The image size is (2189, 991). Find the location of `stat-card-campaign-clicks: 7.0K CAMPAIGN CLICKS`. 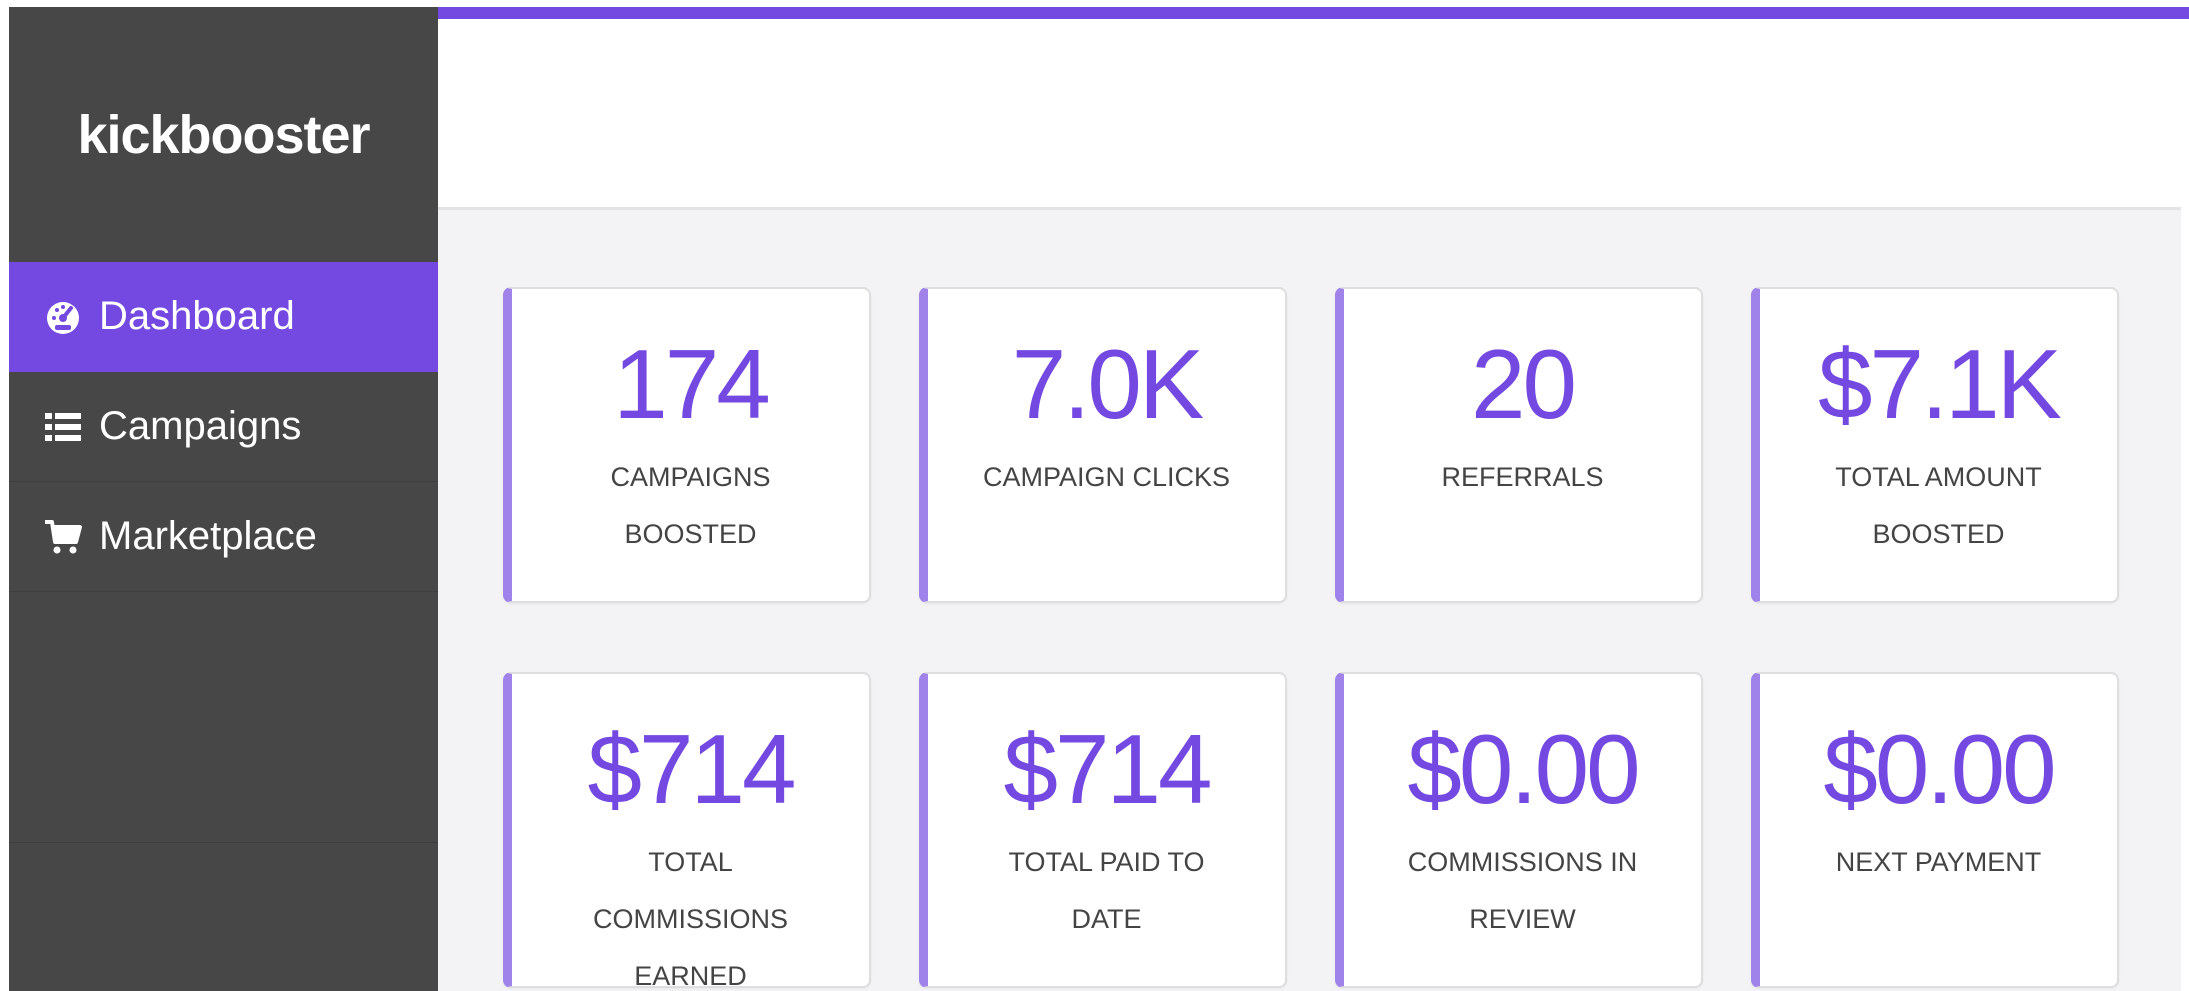

stat-card-campaign-clicks: 7.0K CAMPAIGN CLICKS is located at coordinates (1103, 445).